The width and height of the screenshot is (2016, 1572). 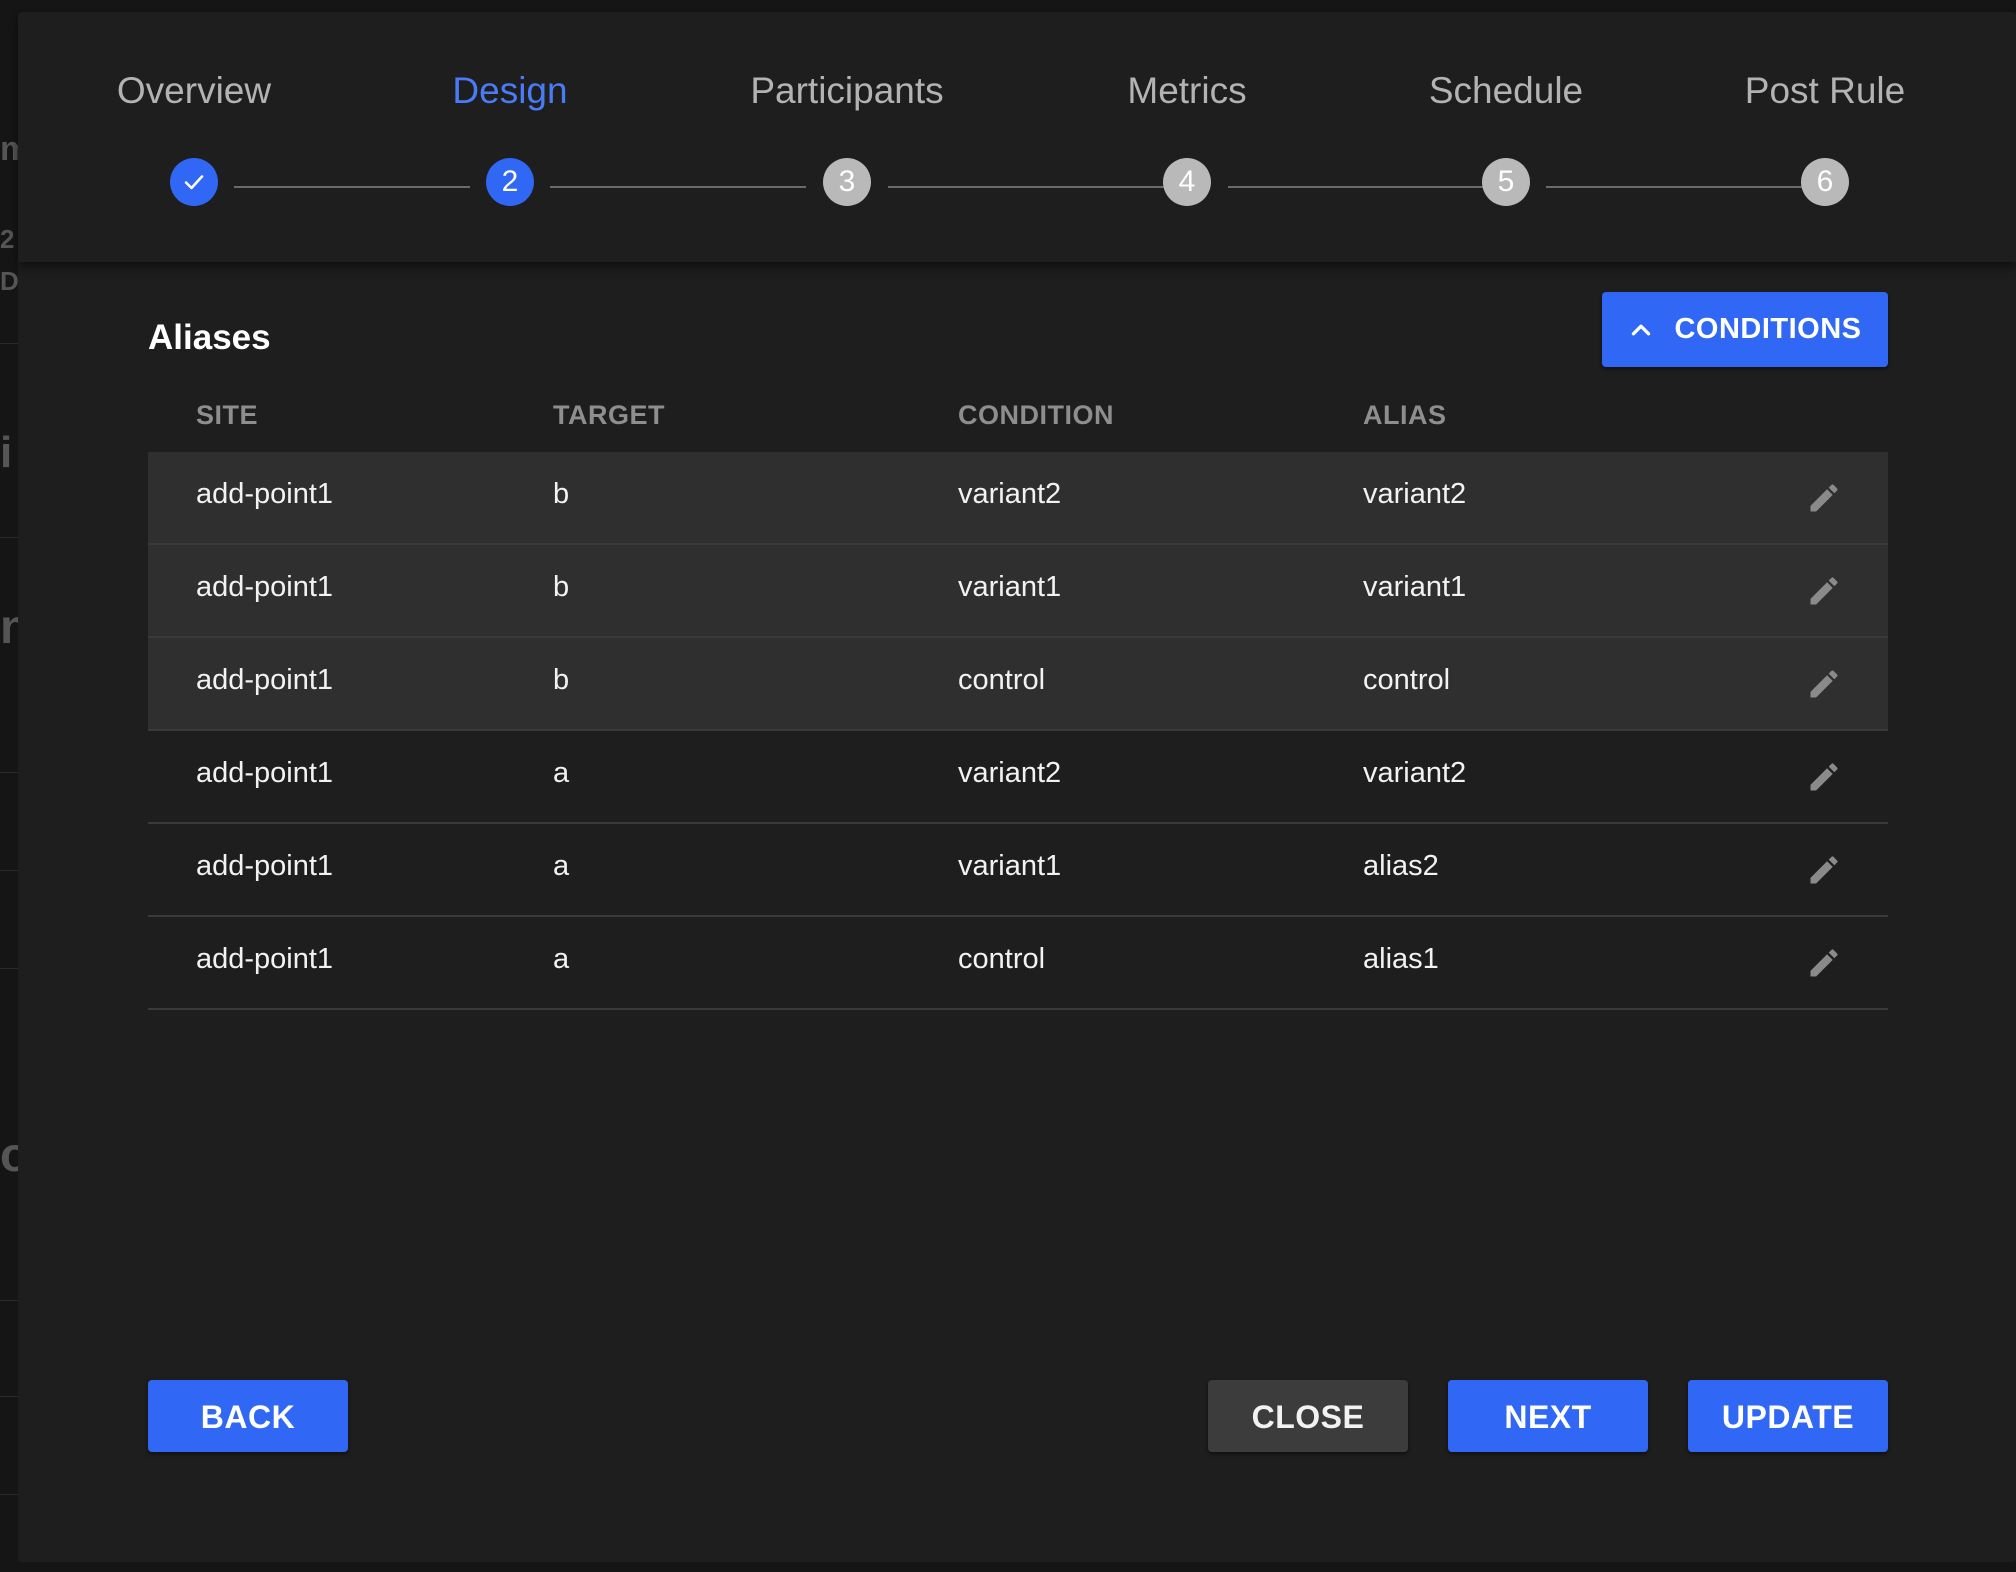 I want to click on close-button: CLOSE, so click(x=1308, y=1416).